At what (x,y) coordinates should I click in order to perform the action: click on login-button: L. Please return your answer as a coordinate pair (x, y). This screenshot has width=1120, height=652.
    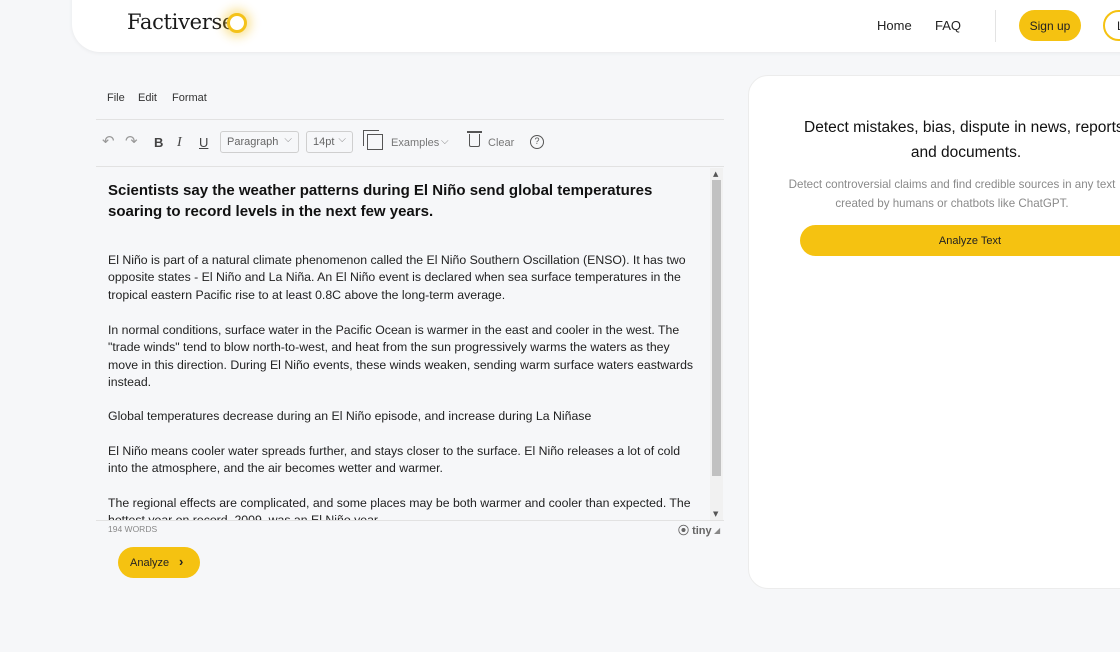
    Looking at the image, I should click on (1111, 25).